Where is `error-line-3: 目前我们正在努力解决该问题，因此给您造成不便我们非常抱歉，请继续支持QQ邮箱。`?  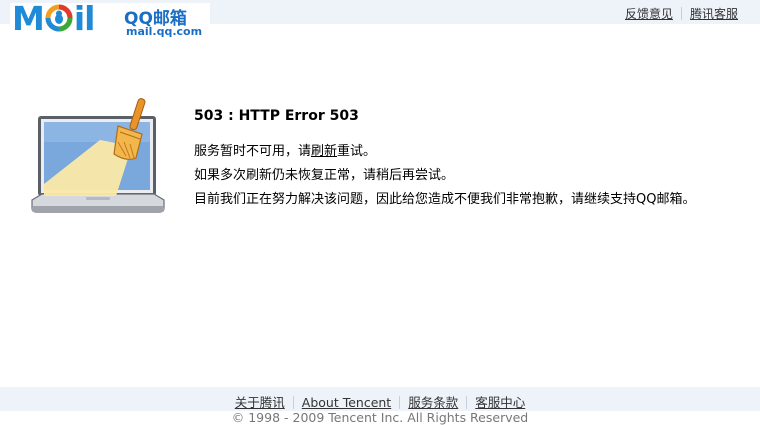
error-line-3: 目前我们正在努力解决该问题，因此给您造成不便我们非常抱歉，请继续支持QQ邮箱。 is located at coordinates (445, 199).